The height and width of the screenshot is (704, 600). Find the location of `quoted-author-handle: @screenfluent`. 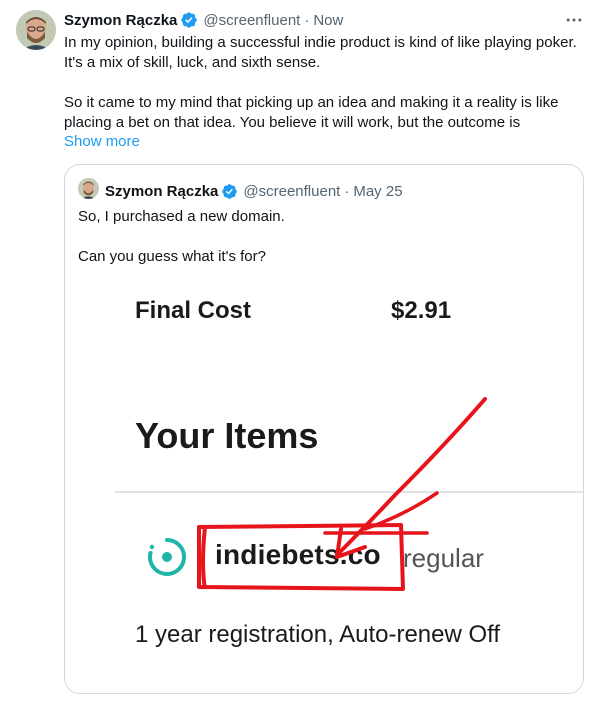

quoted-author-handle: @screenfluent is located at coordinates (292, 191).